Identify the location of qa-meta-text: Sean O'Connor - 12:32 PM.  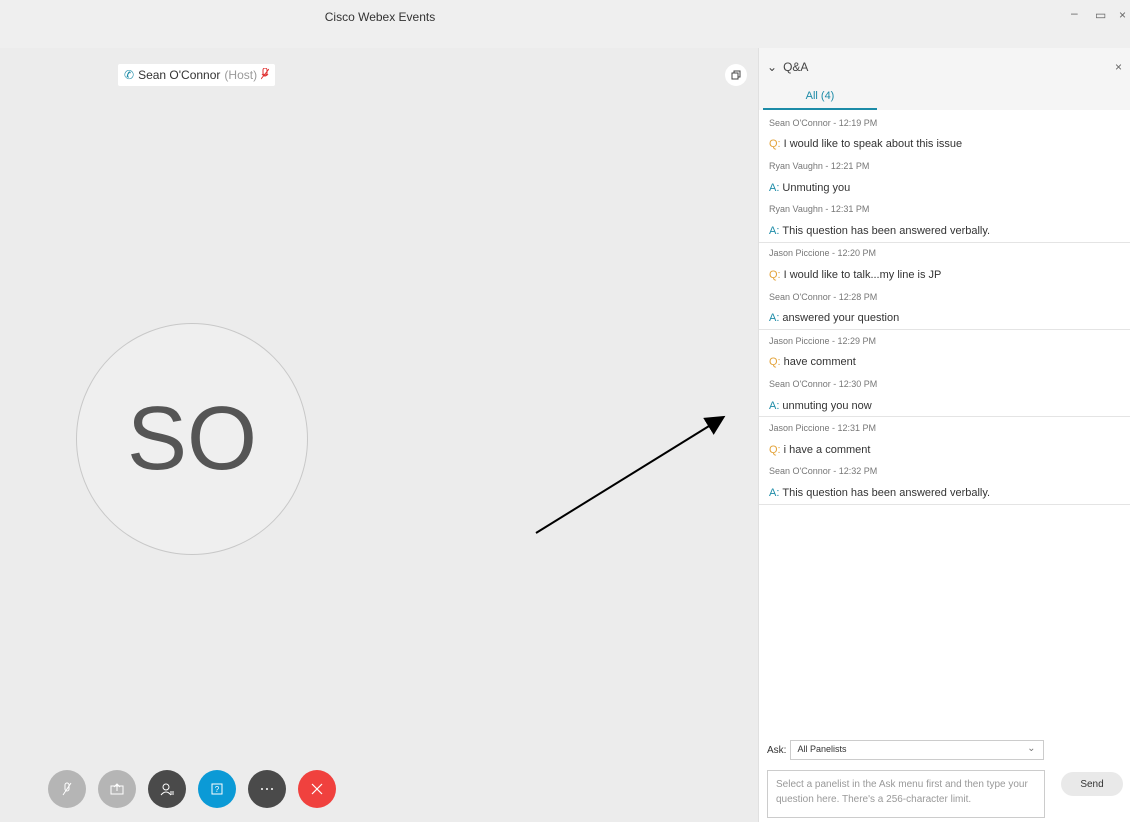
(823, 471).